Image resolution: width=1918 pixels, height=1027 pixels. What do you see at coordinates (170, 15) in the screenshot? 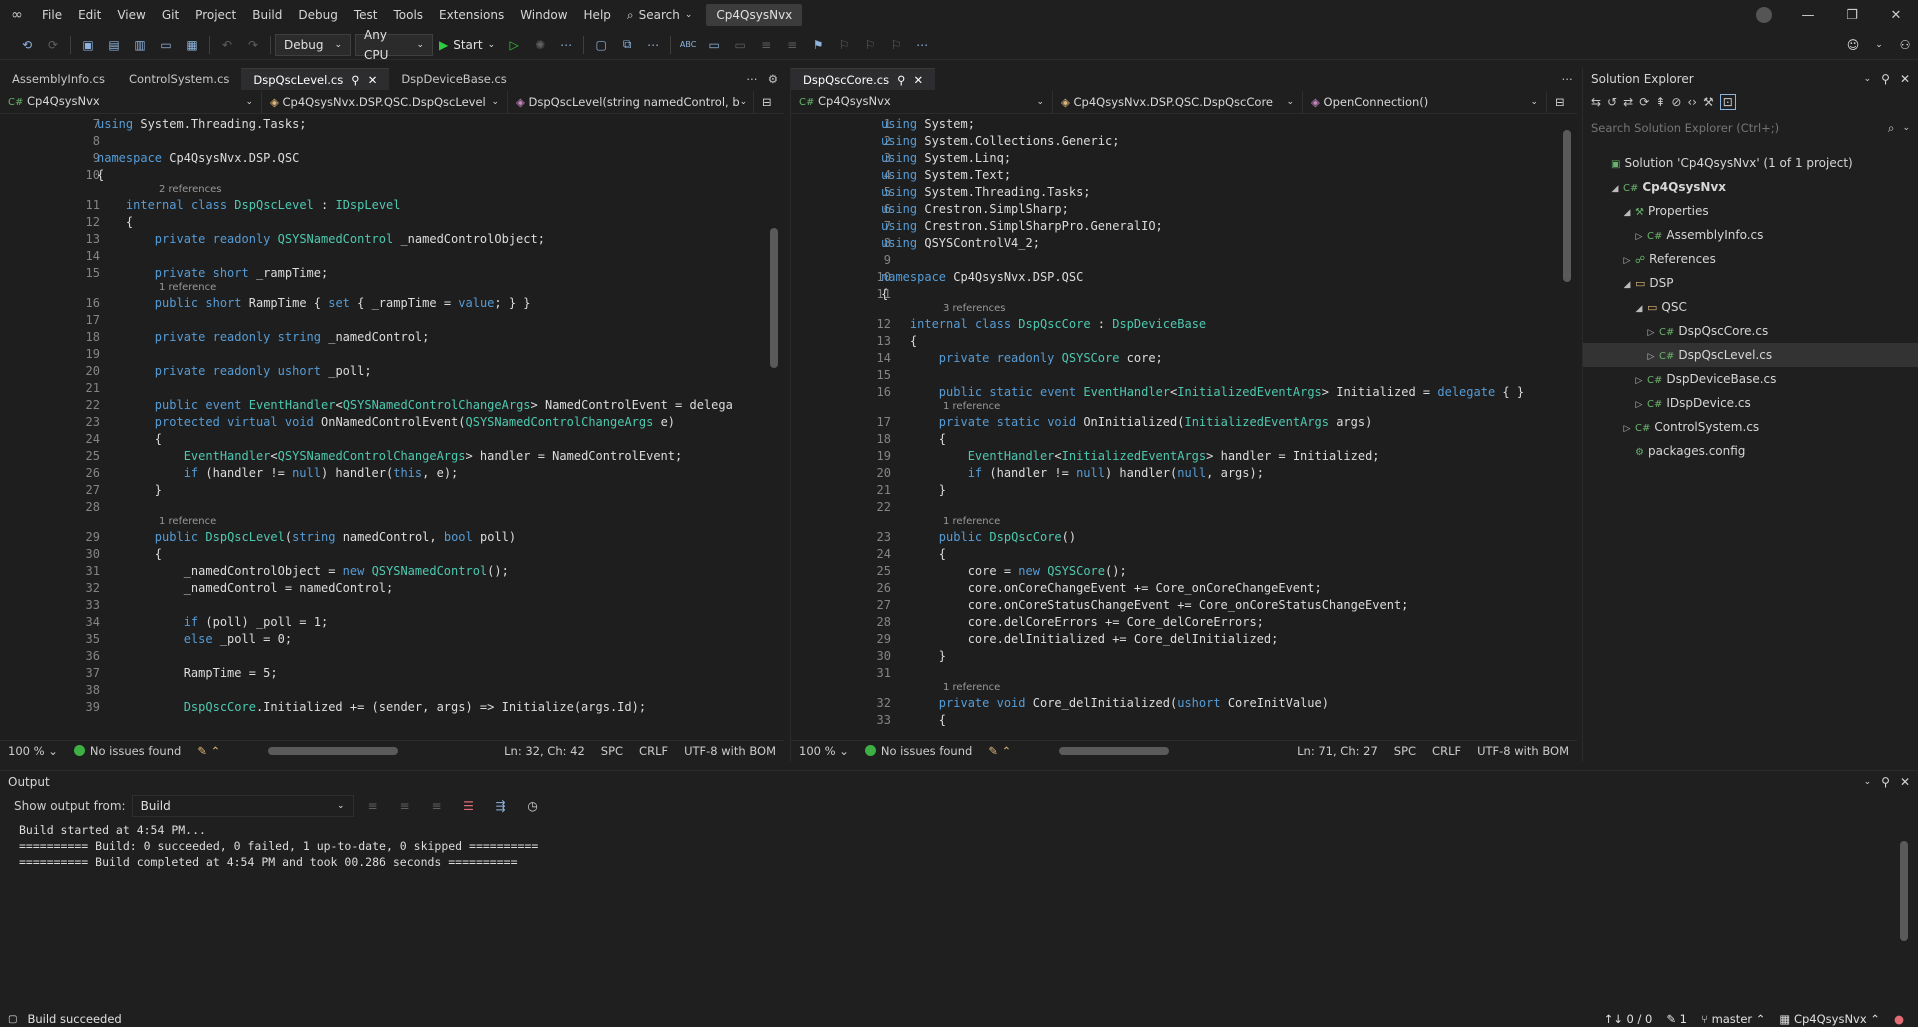
I see `menu-item-git: Git` at bounding box center [170, 15].